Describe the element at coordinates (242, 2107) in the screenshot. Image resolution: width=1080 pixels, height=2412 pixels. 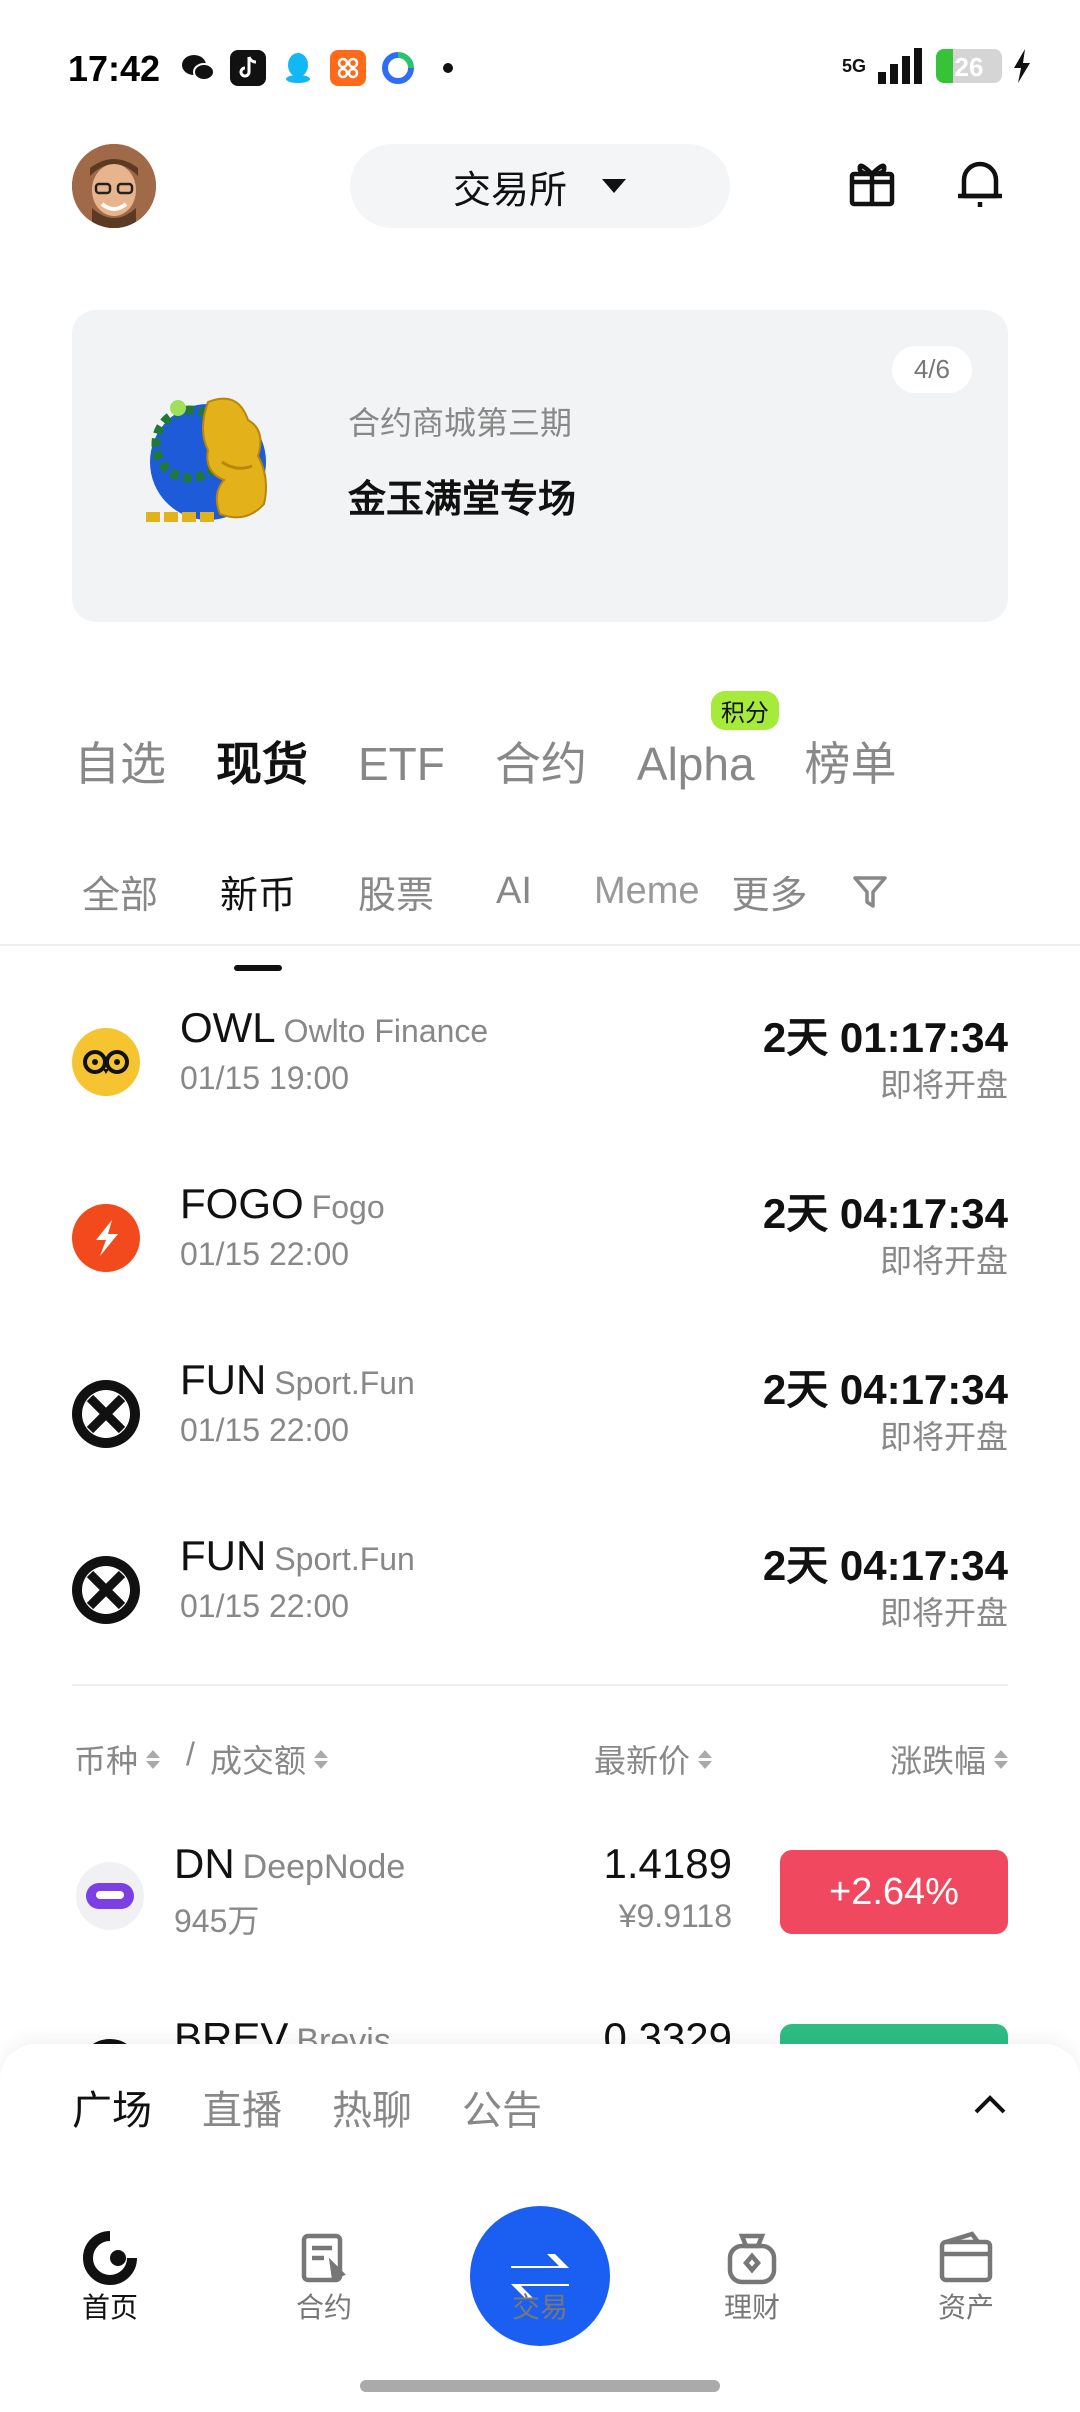
I see `feed-tab-live: 直播` at that location.